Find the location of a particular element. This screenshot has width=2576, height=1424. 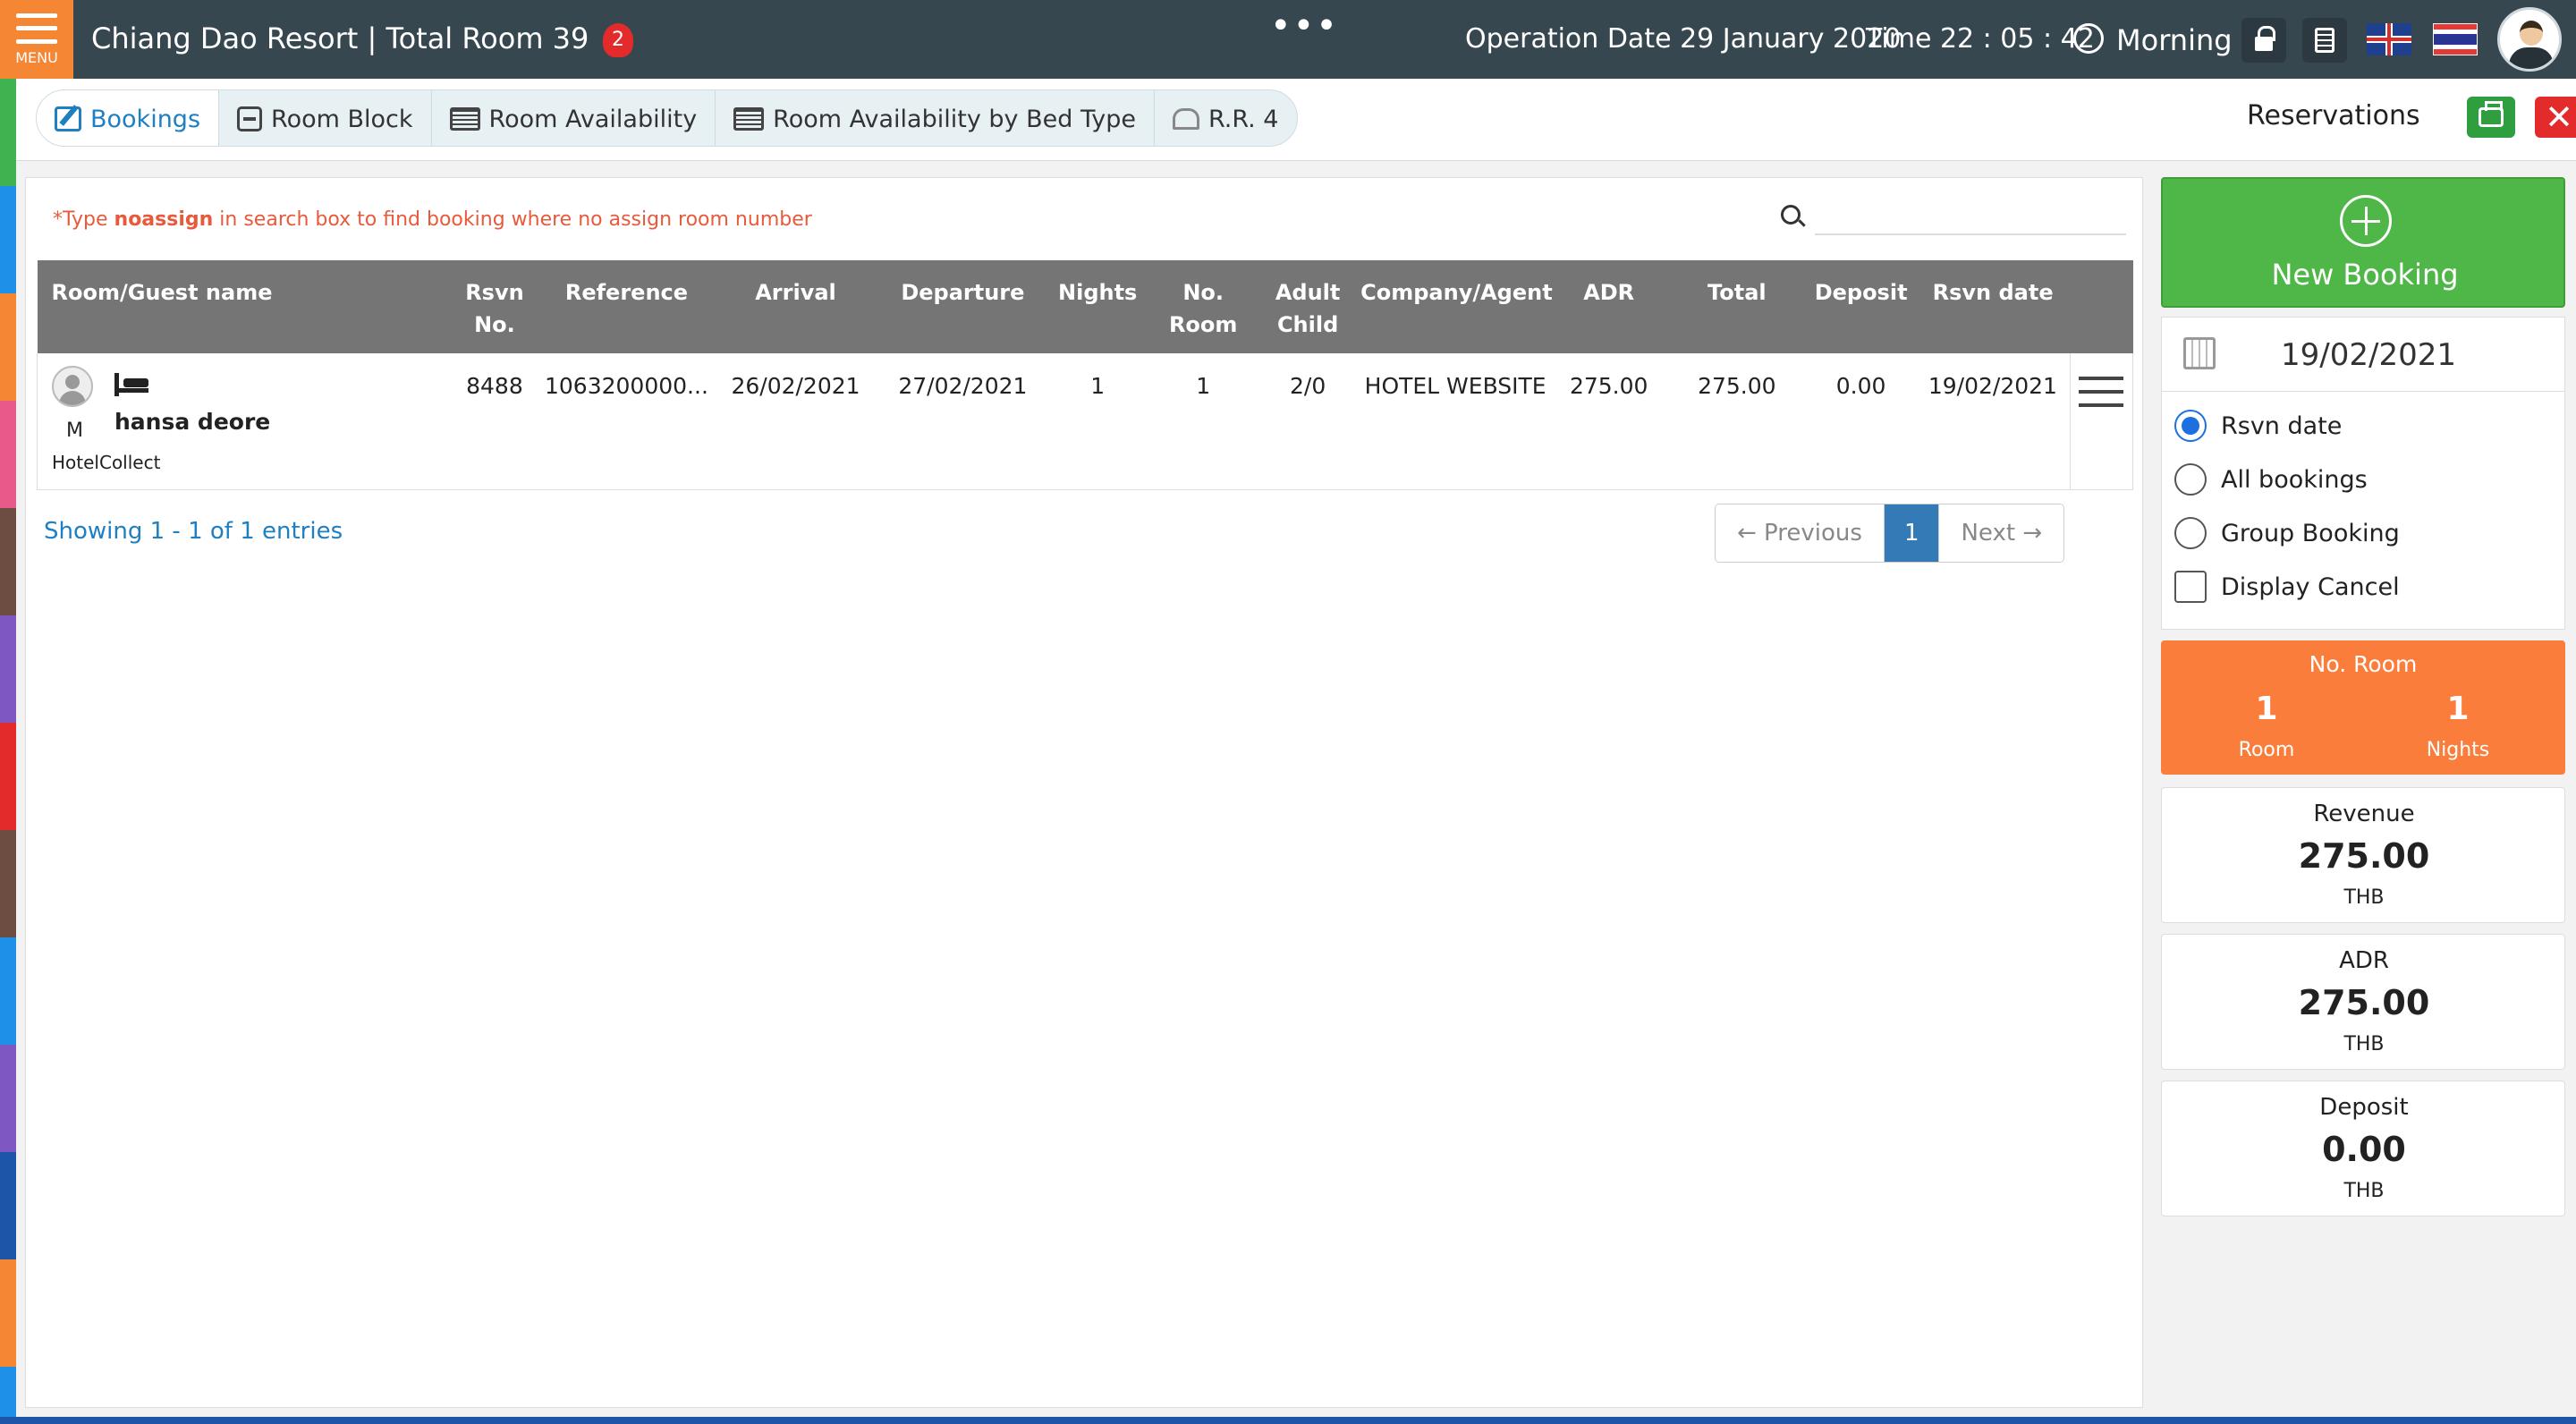

header-rsvn-date: Rsvn date is located at coordinates (1993, 306).